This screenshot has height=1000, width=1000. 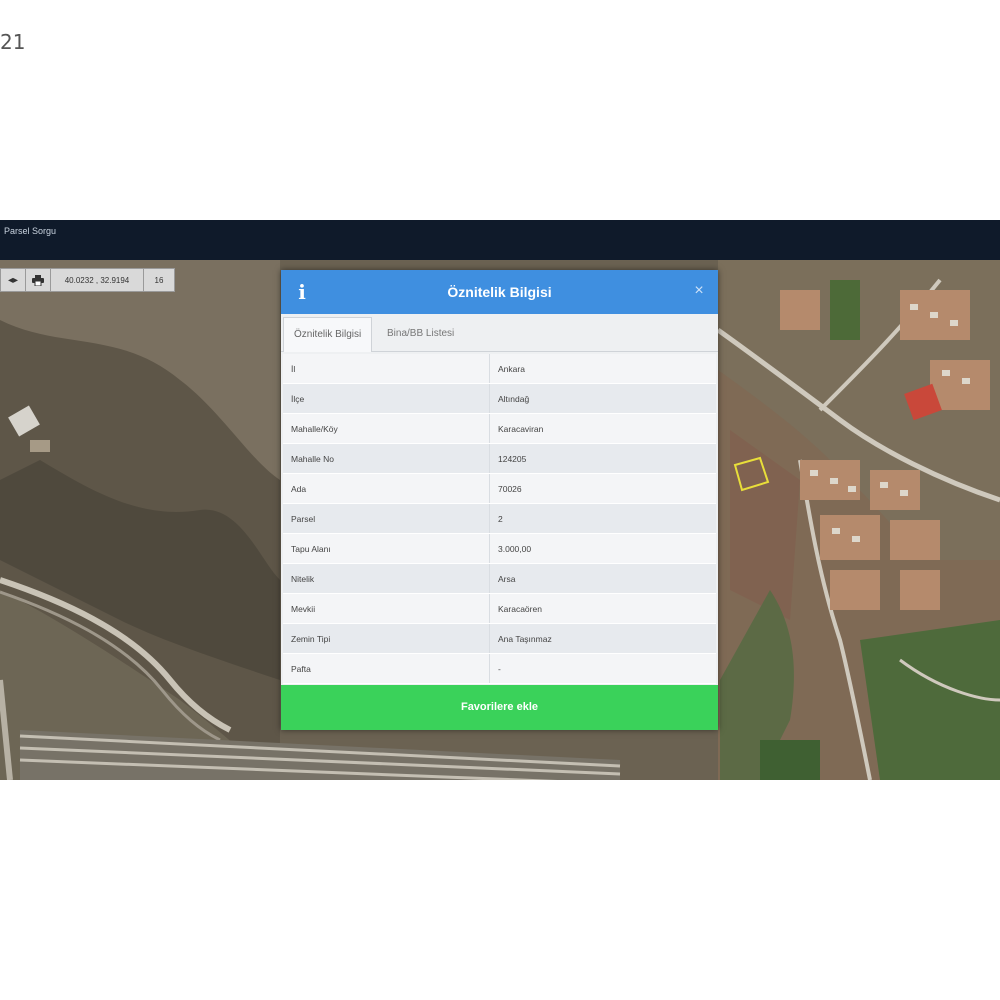 I want to click on tab-attribute-info: Öznitelik Bilgisi, so click(x=328, y=334).